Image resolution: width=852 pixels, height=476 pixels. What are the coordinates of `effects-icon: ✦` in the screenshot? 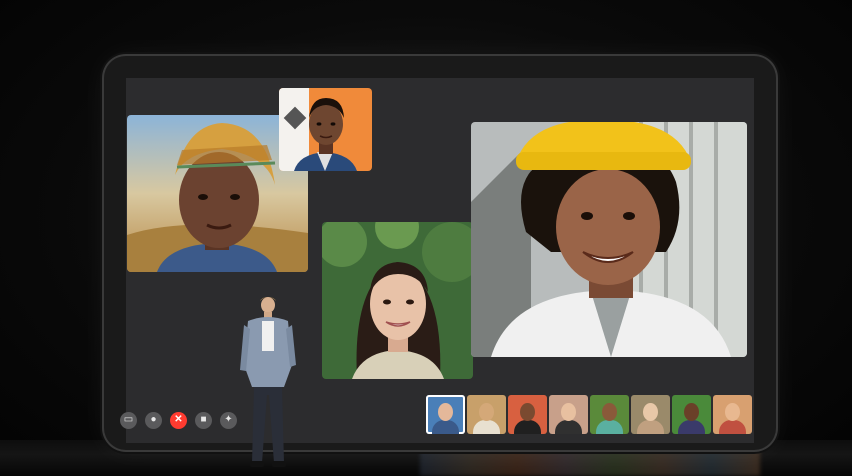 It's located at (228, 420).